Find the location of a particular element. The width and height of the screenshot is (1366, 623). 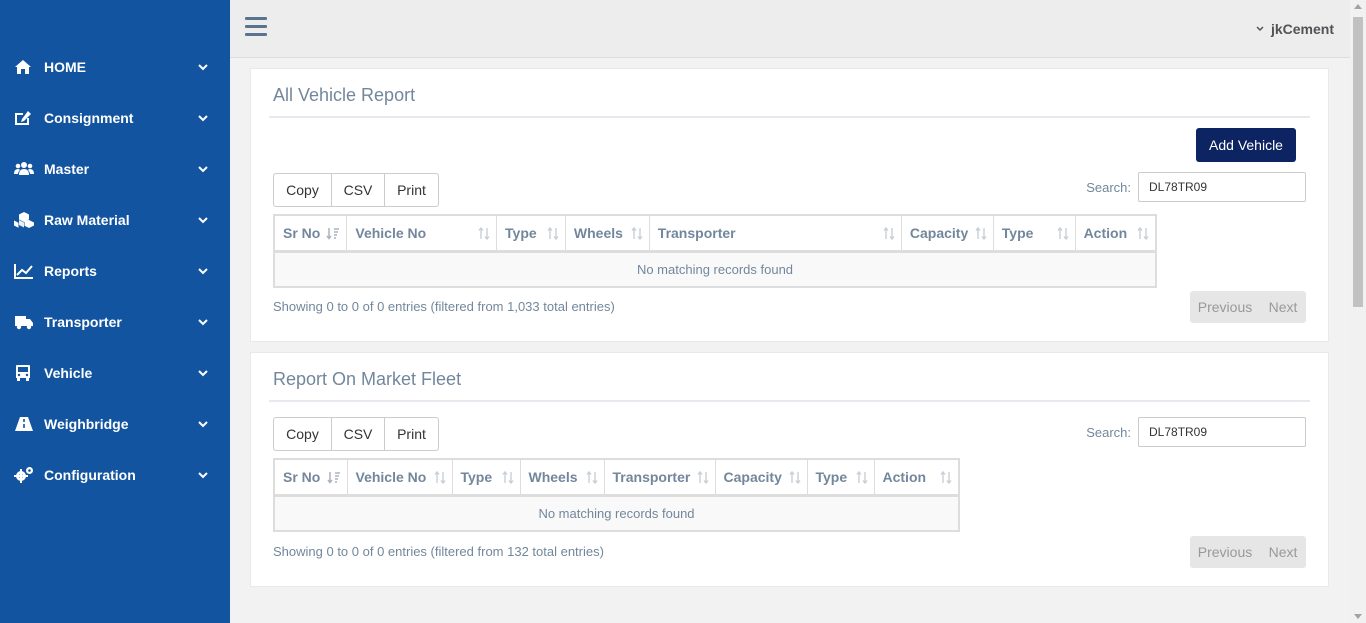

sidebar-item-configuration: Configuration is located at coordinates (115, 474).